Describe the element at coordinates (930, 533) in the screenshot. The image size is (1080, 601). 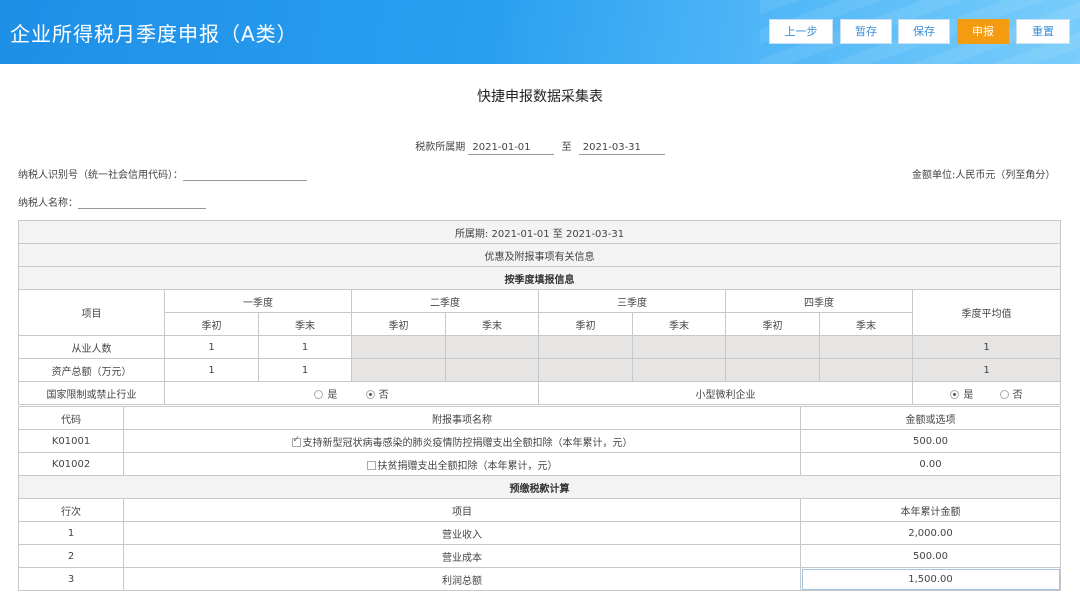
I see `revenue-input: 2,000.00` at that location.